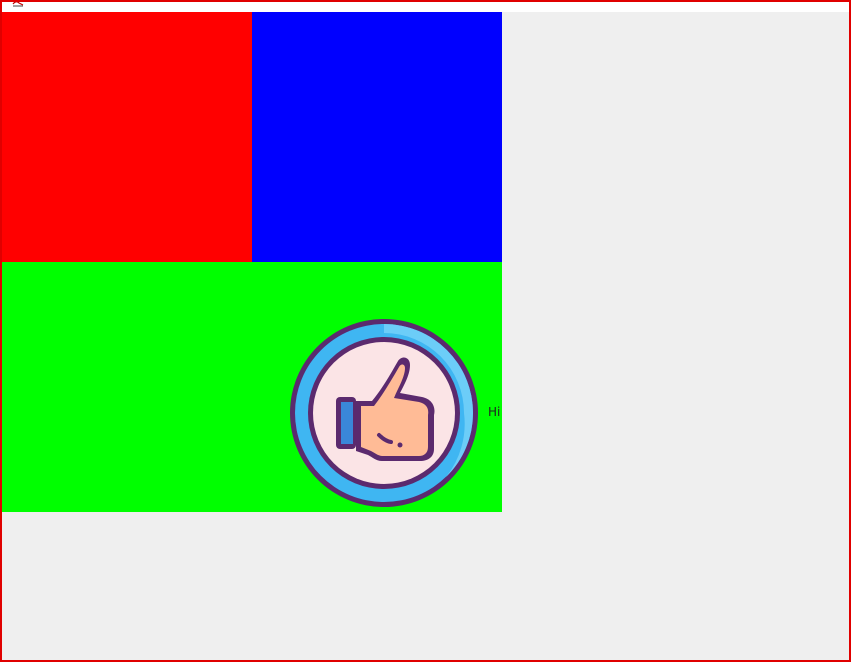  I want to click on like-button, so click(384, 413).